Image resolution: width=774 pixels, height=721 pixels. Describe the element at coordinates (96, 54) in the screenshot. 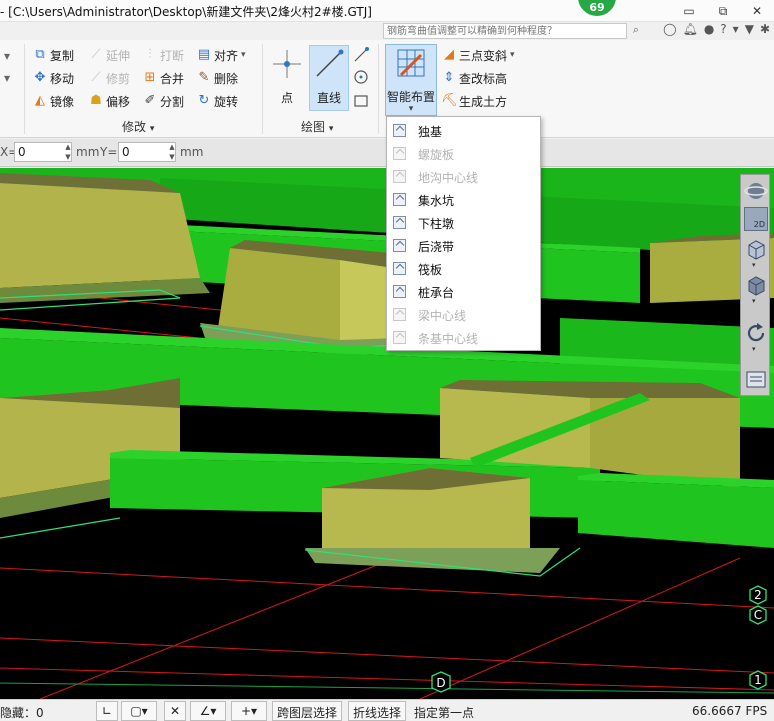

I see `extend-icon: ⟋` at that location.